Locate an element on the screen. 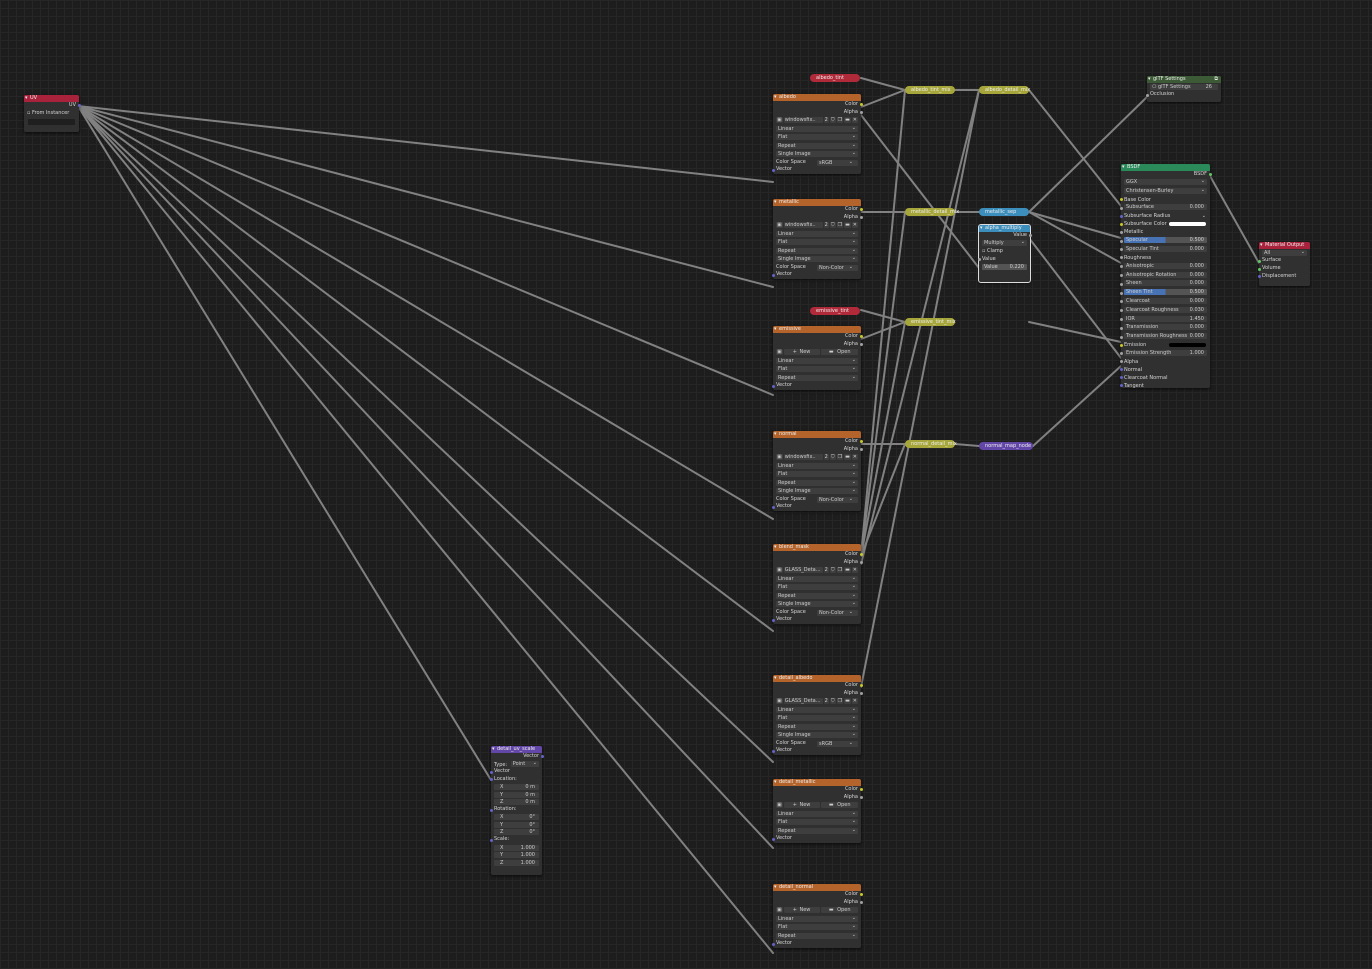  value-field: Anisotropic Rotation 0.000 is located at coordinates (1165, 274).